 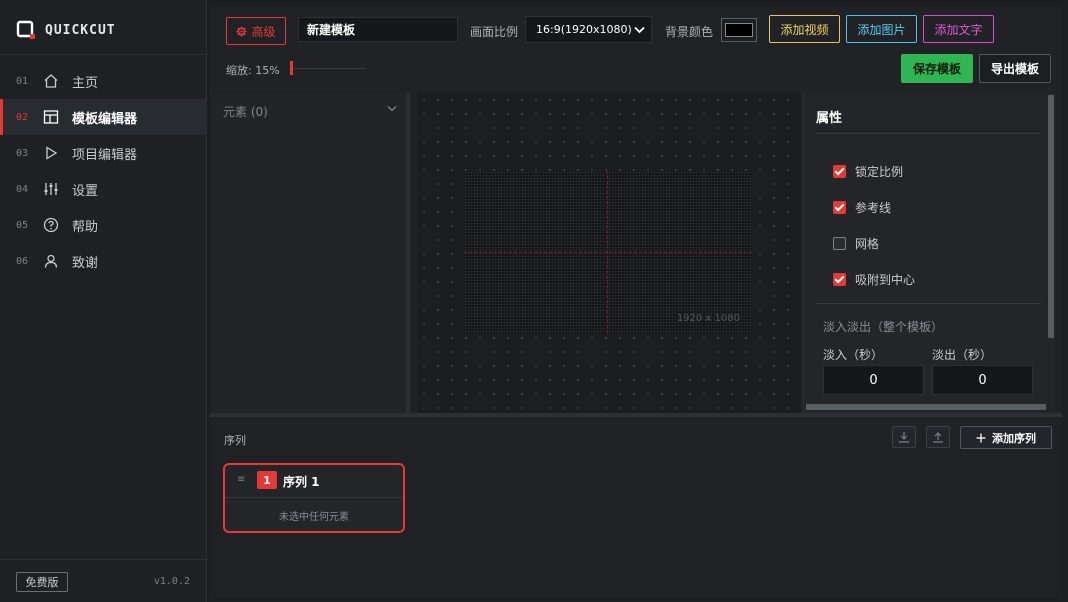 I want to click on grid-checkbox: 网格, so click(x=856, y=243).